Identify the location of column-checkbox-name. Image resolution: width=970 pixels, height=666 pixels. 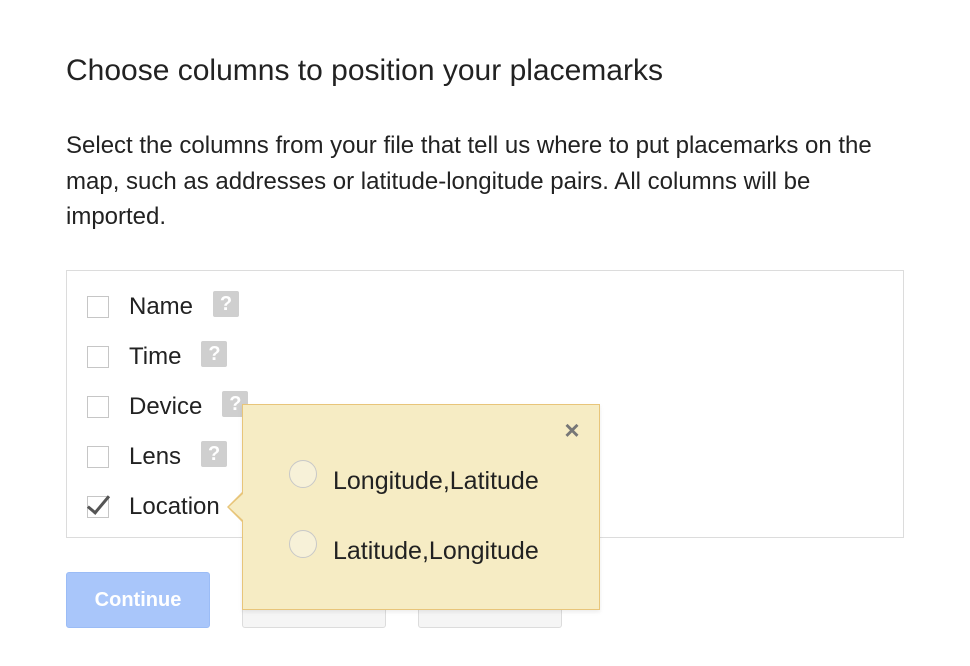
(98, 307).